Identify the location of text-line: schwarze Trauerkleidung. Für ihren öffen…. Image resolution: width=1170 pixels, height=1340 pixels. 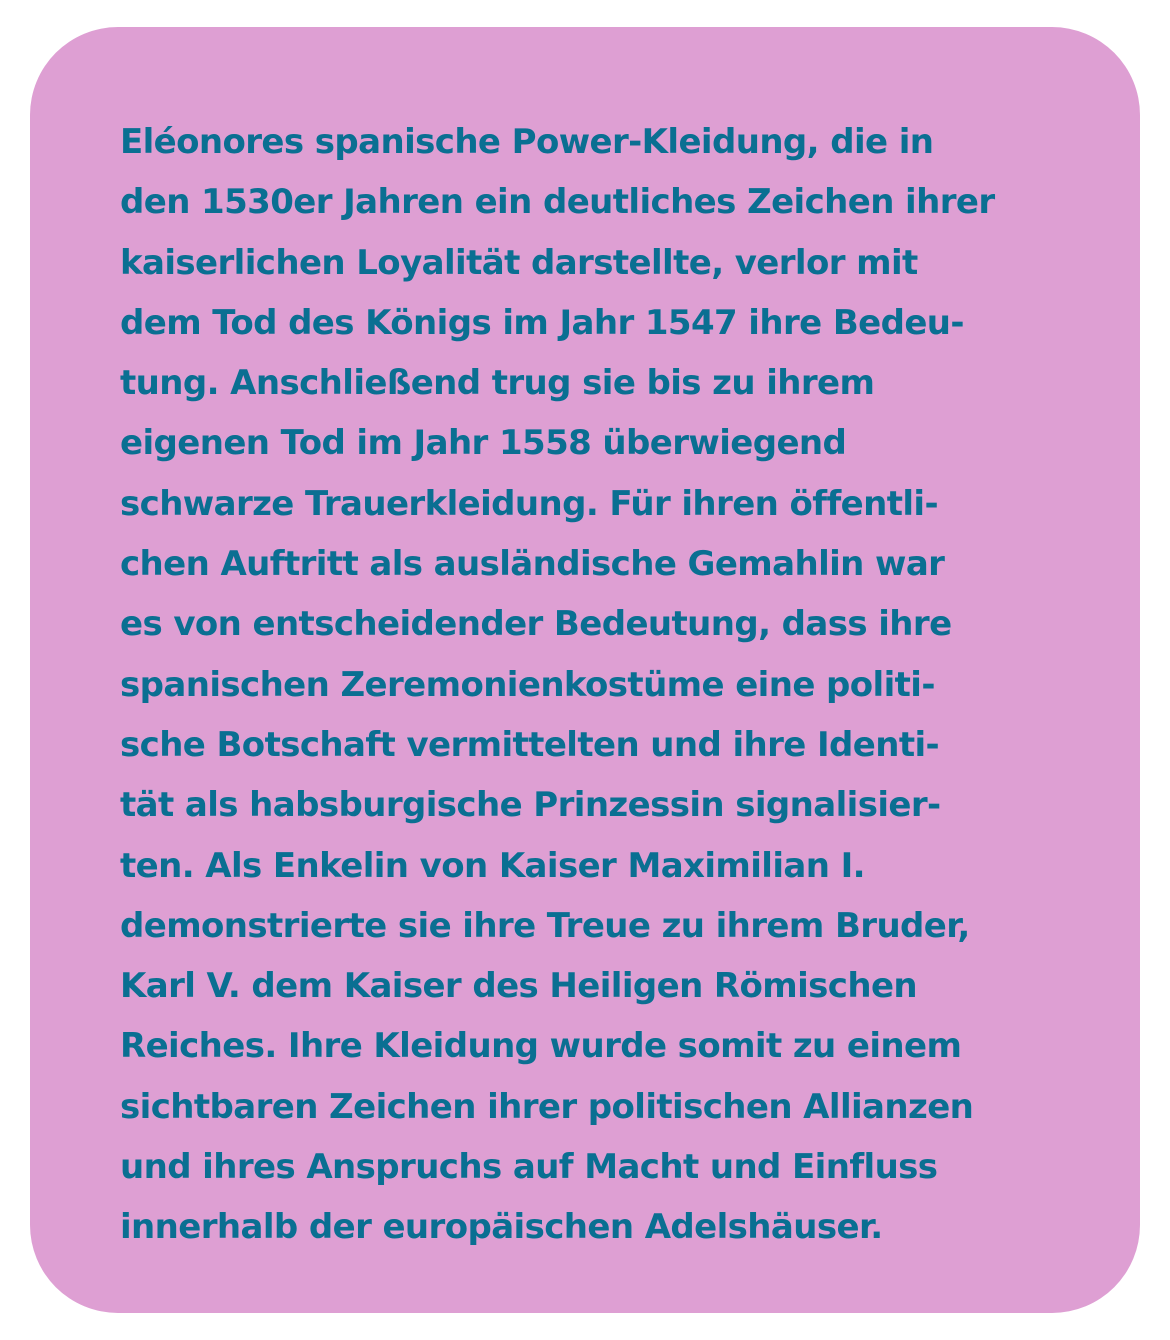
(529, 503).